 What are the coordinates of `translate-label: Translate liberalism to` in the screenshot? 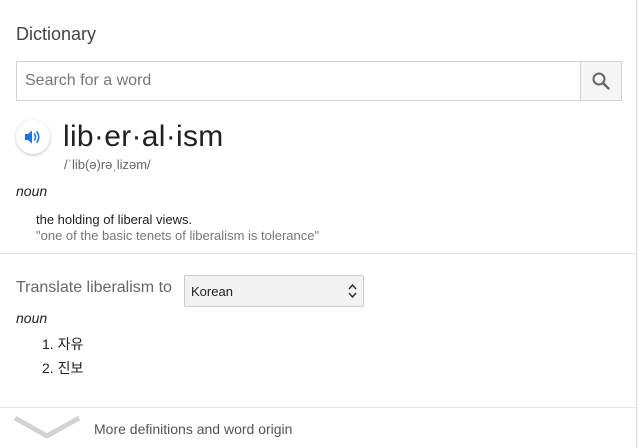 It's located at (94, 287).